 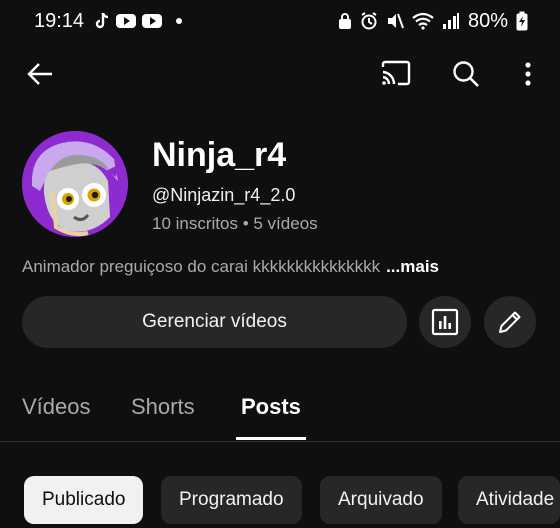 I want to click on pencil-icon, so click(x=510, y=322).